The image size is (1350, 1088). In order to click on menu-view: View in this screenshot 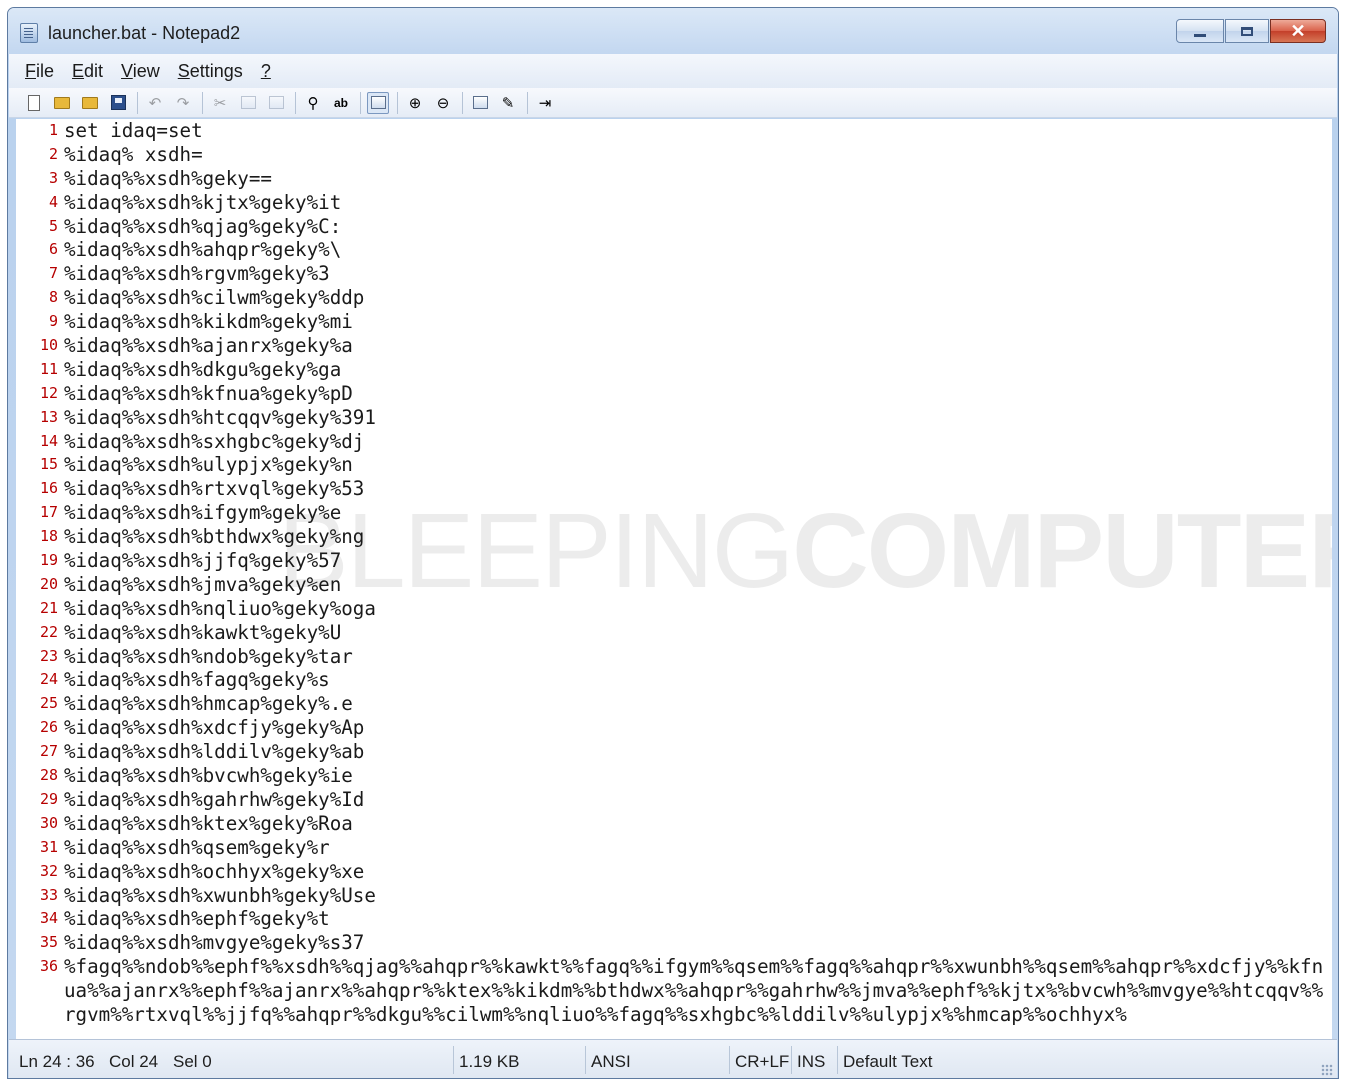, I will do `click(140, 71)`.